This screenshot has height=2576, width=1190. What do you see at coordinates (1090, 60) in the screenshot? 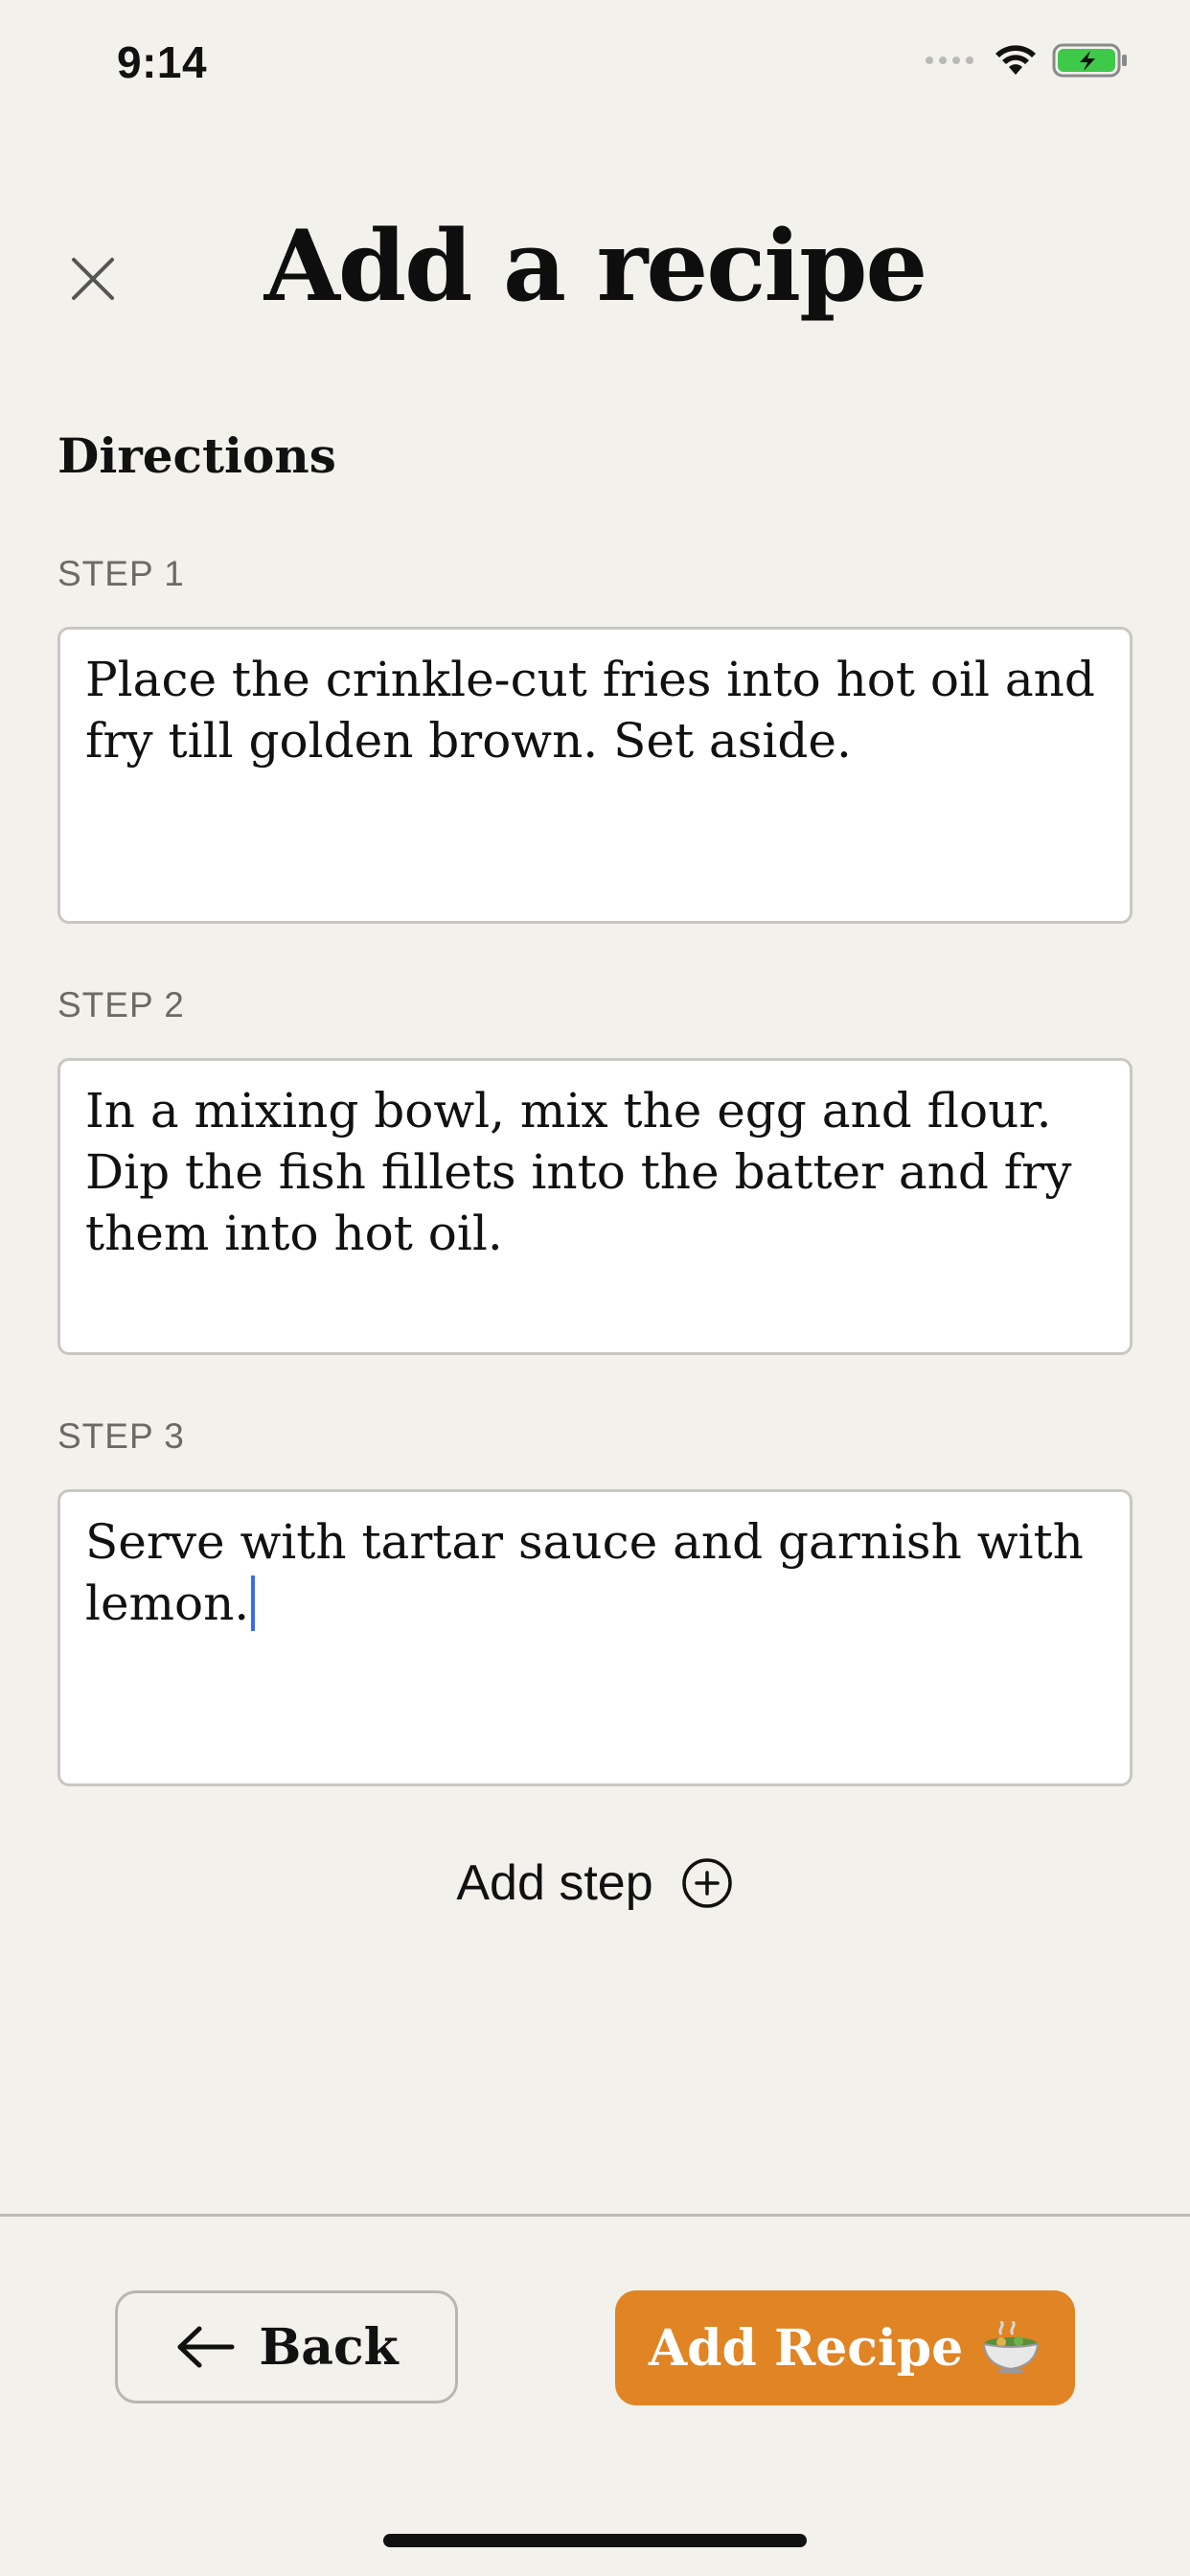
I see `battery-charging-icon` at bounding box center [1090, 60].